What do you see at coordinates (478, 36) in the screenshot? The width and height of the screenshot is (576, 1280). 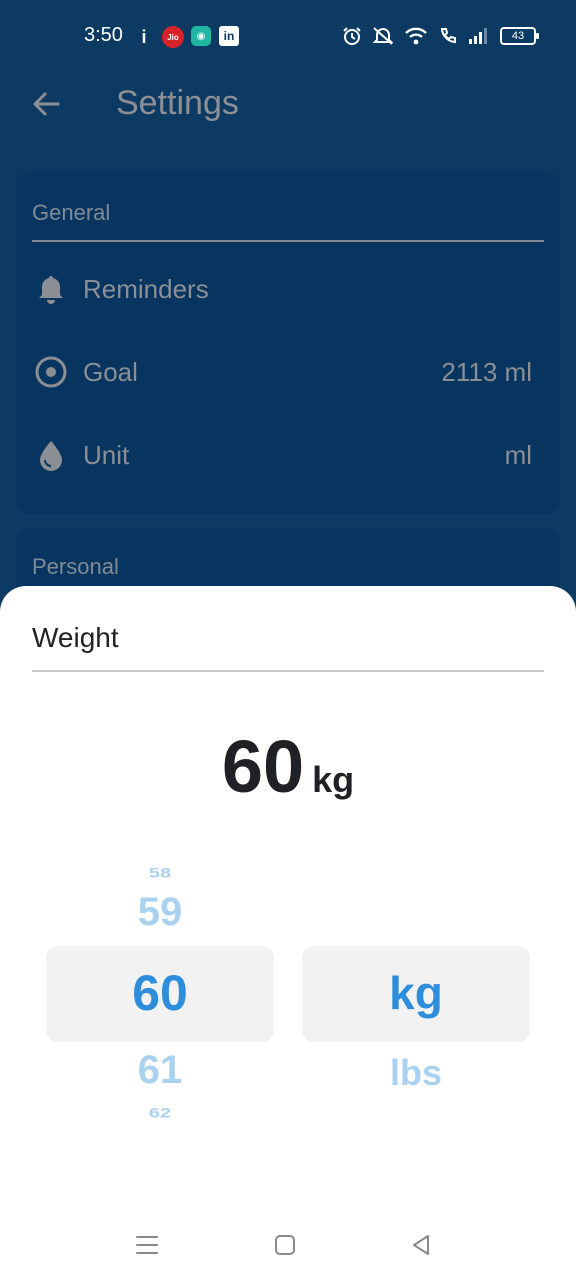 I see `signal-icon` at bounding box center [478, 36].